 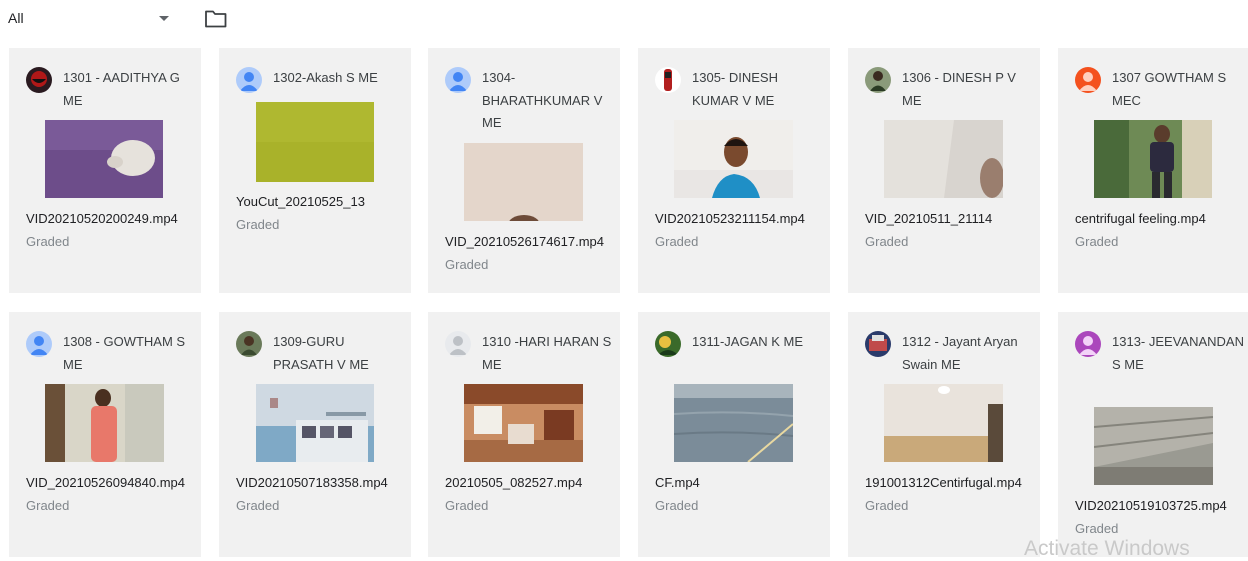 What do you see at coordinates (748, 341) in the screenshot?
I see `student-name: 1311-JAGAN K ME` at bounding box center [748, 341].